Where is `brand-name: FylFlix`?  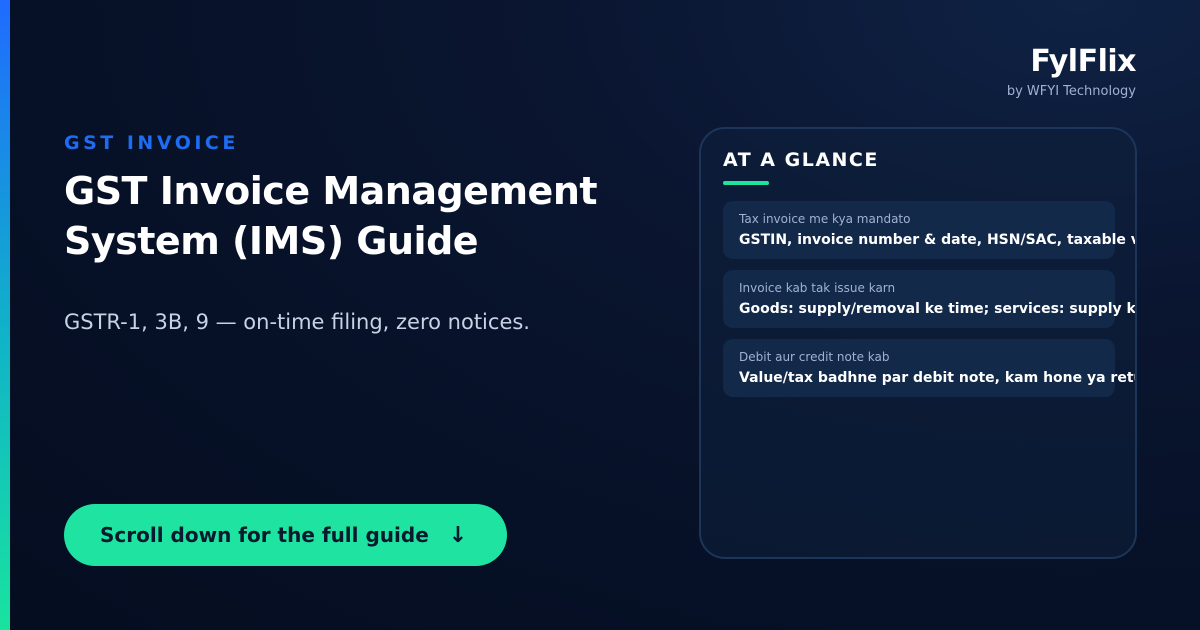 brand-name: FylFlix is located at coordinates (1083, 61).